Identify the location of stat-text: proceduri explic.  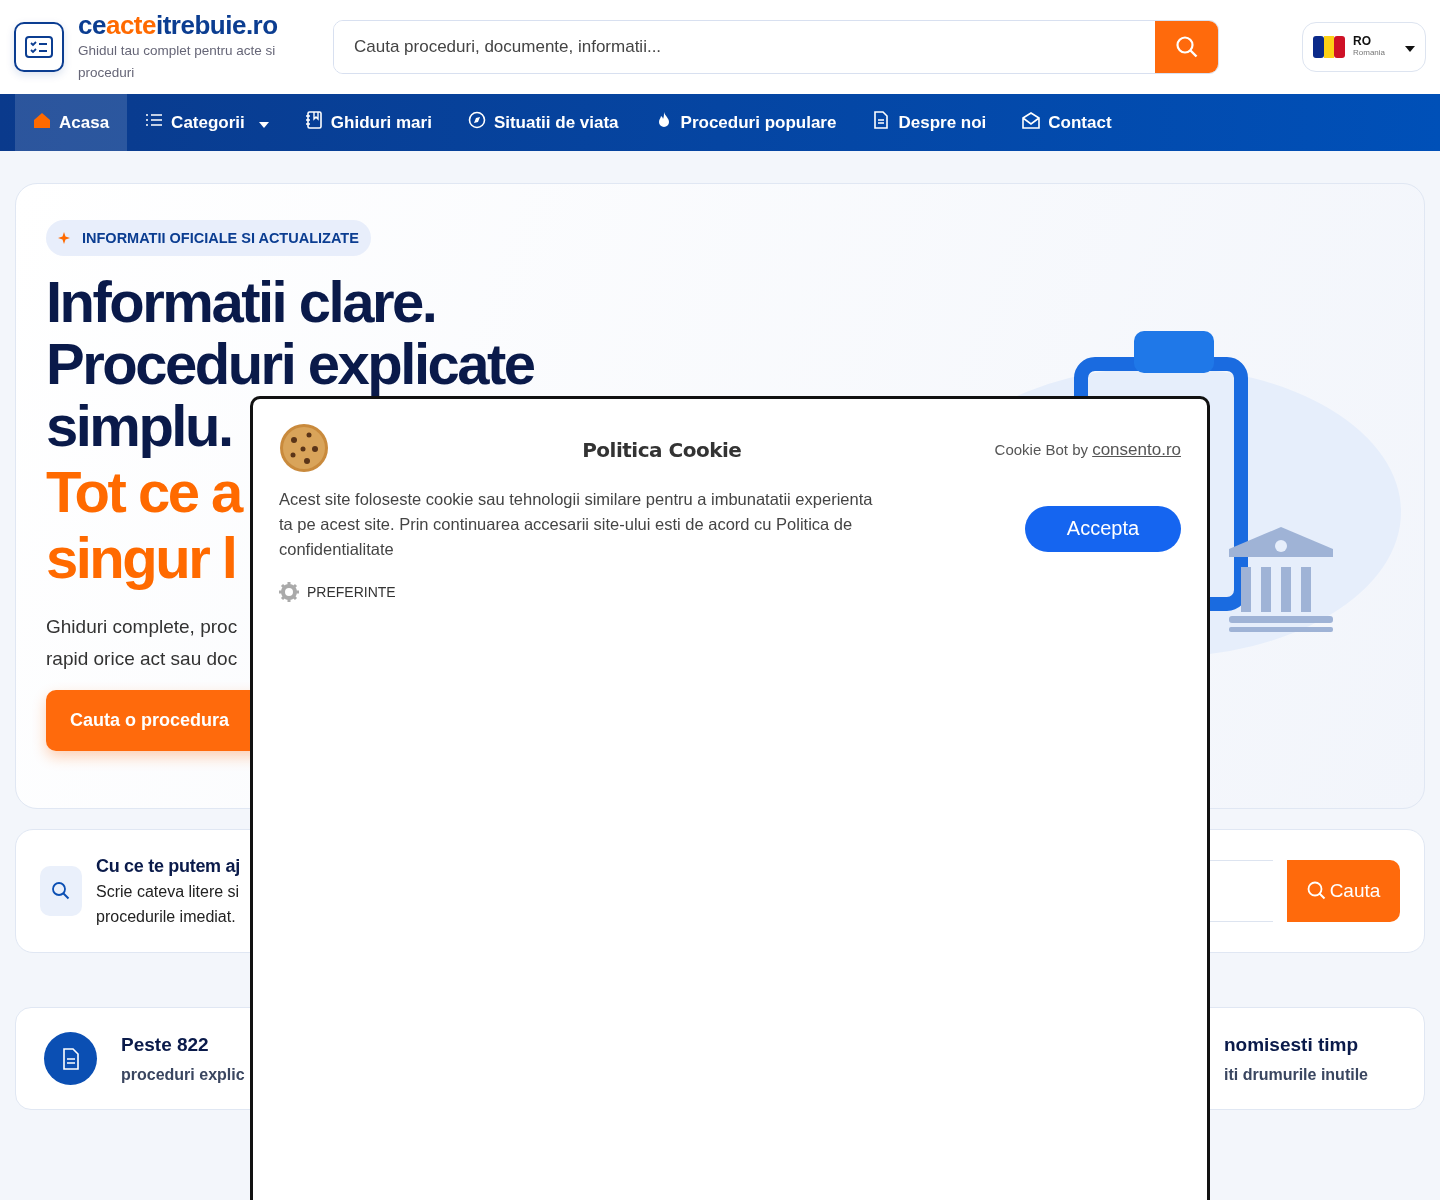
(183, 1074).